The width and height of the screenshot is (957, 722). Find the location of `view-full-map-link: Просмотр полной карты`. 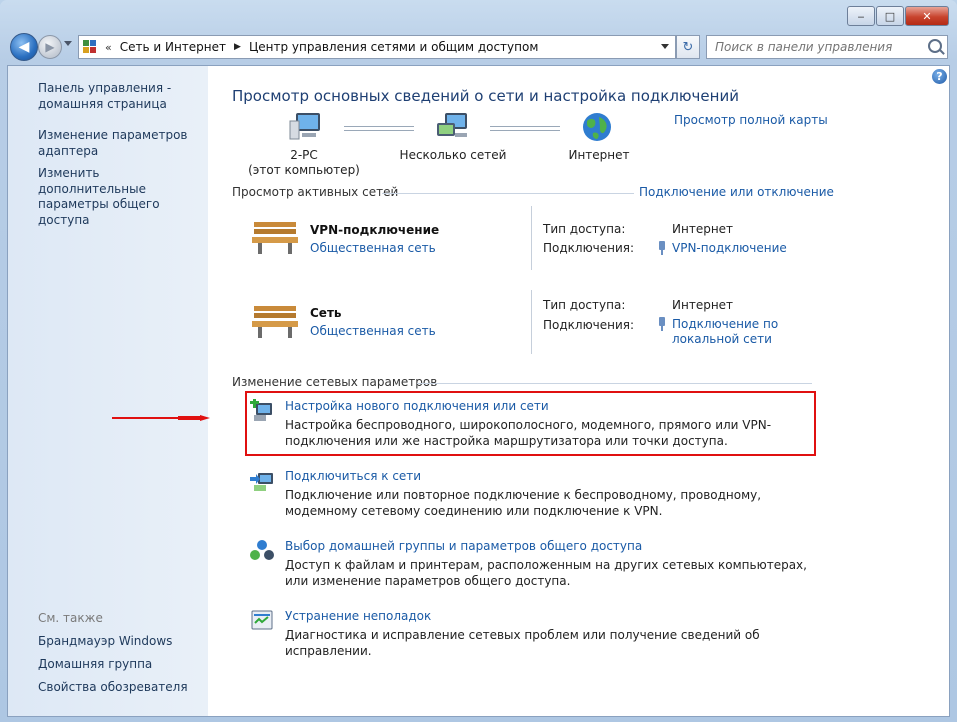

view-full-map-link: Просмотр полной карты is located at coordinates (751, 120).